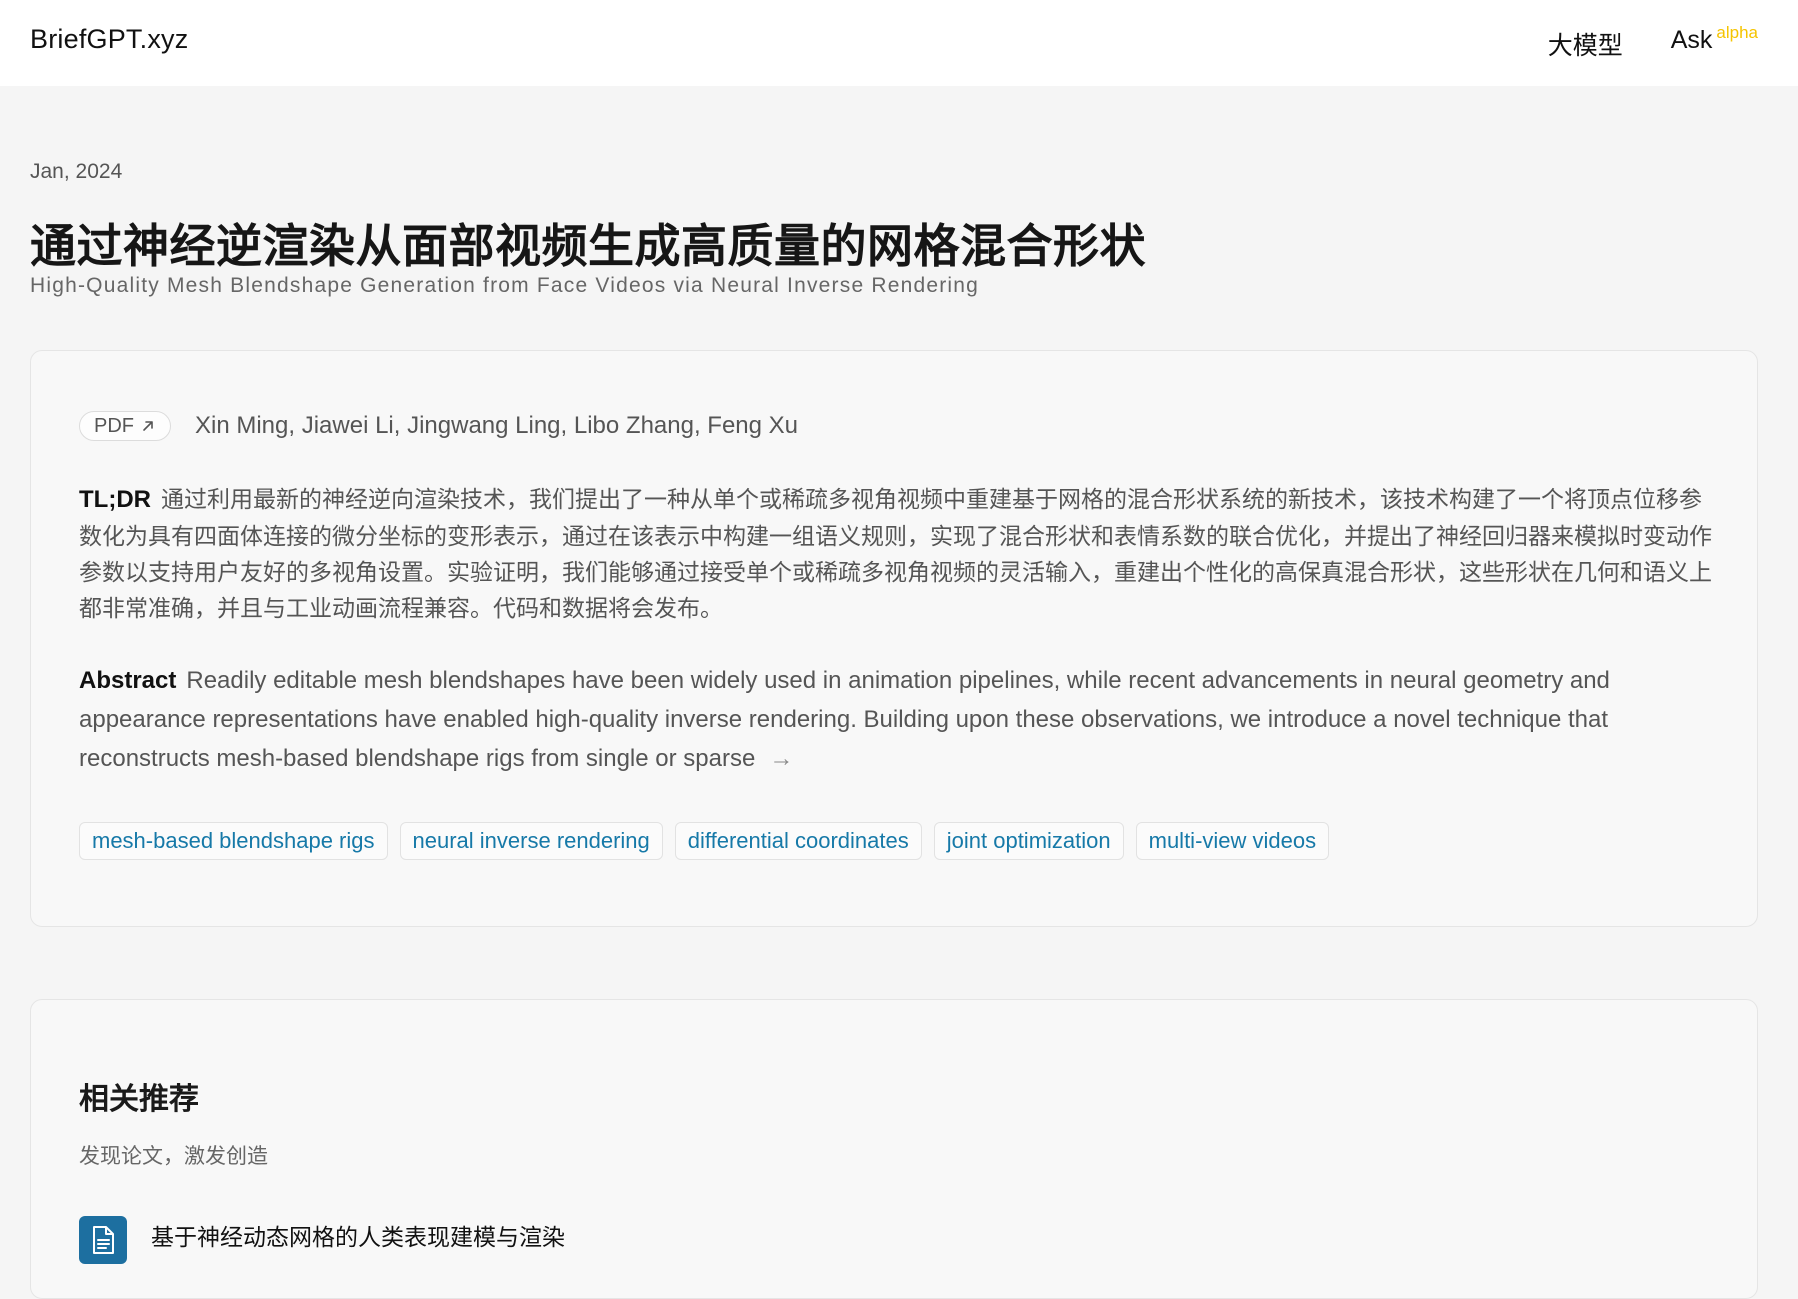  What do you see at coordinates (233, 841) in the screenshot?
I see `keyword-tag: mesh-based blendshape rigs` at bounding box center [233, 841].